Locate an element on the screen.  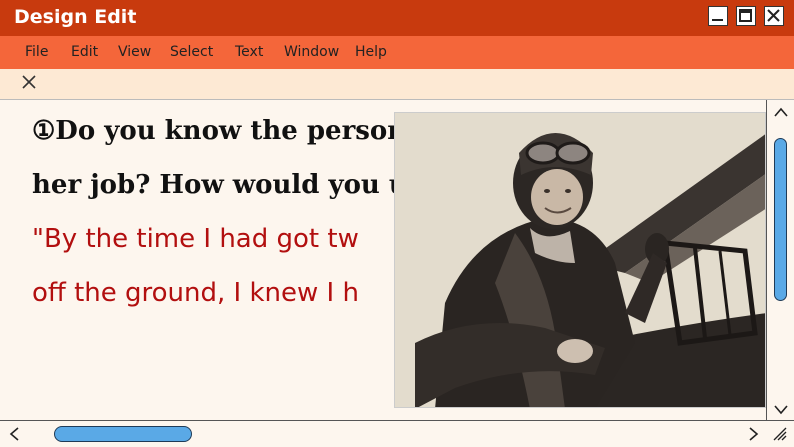
scroll-left-icon is located at coordinates (14, 434).